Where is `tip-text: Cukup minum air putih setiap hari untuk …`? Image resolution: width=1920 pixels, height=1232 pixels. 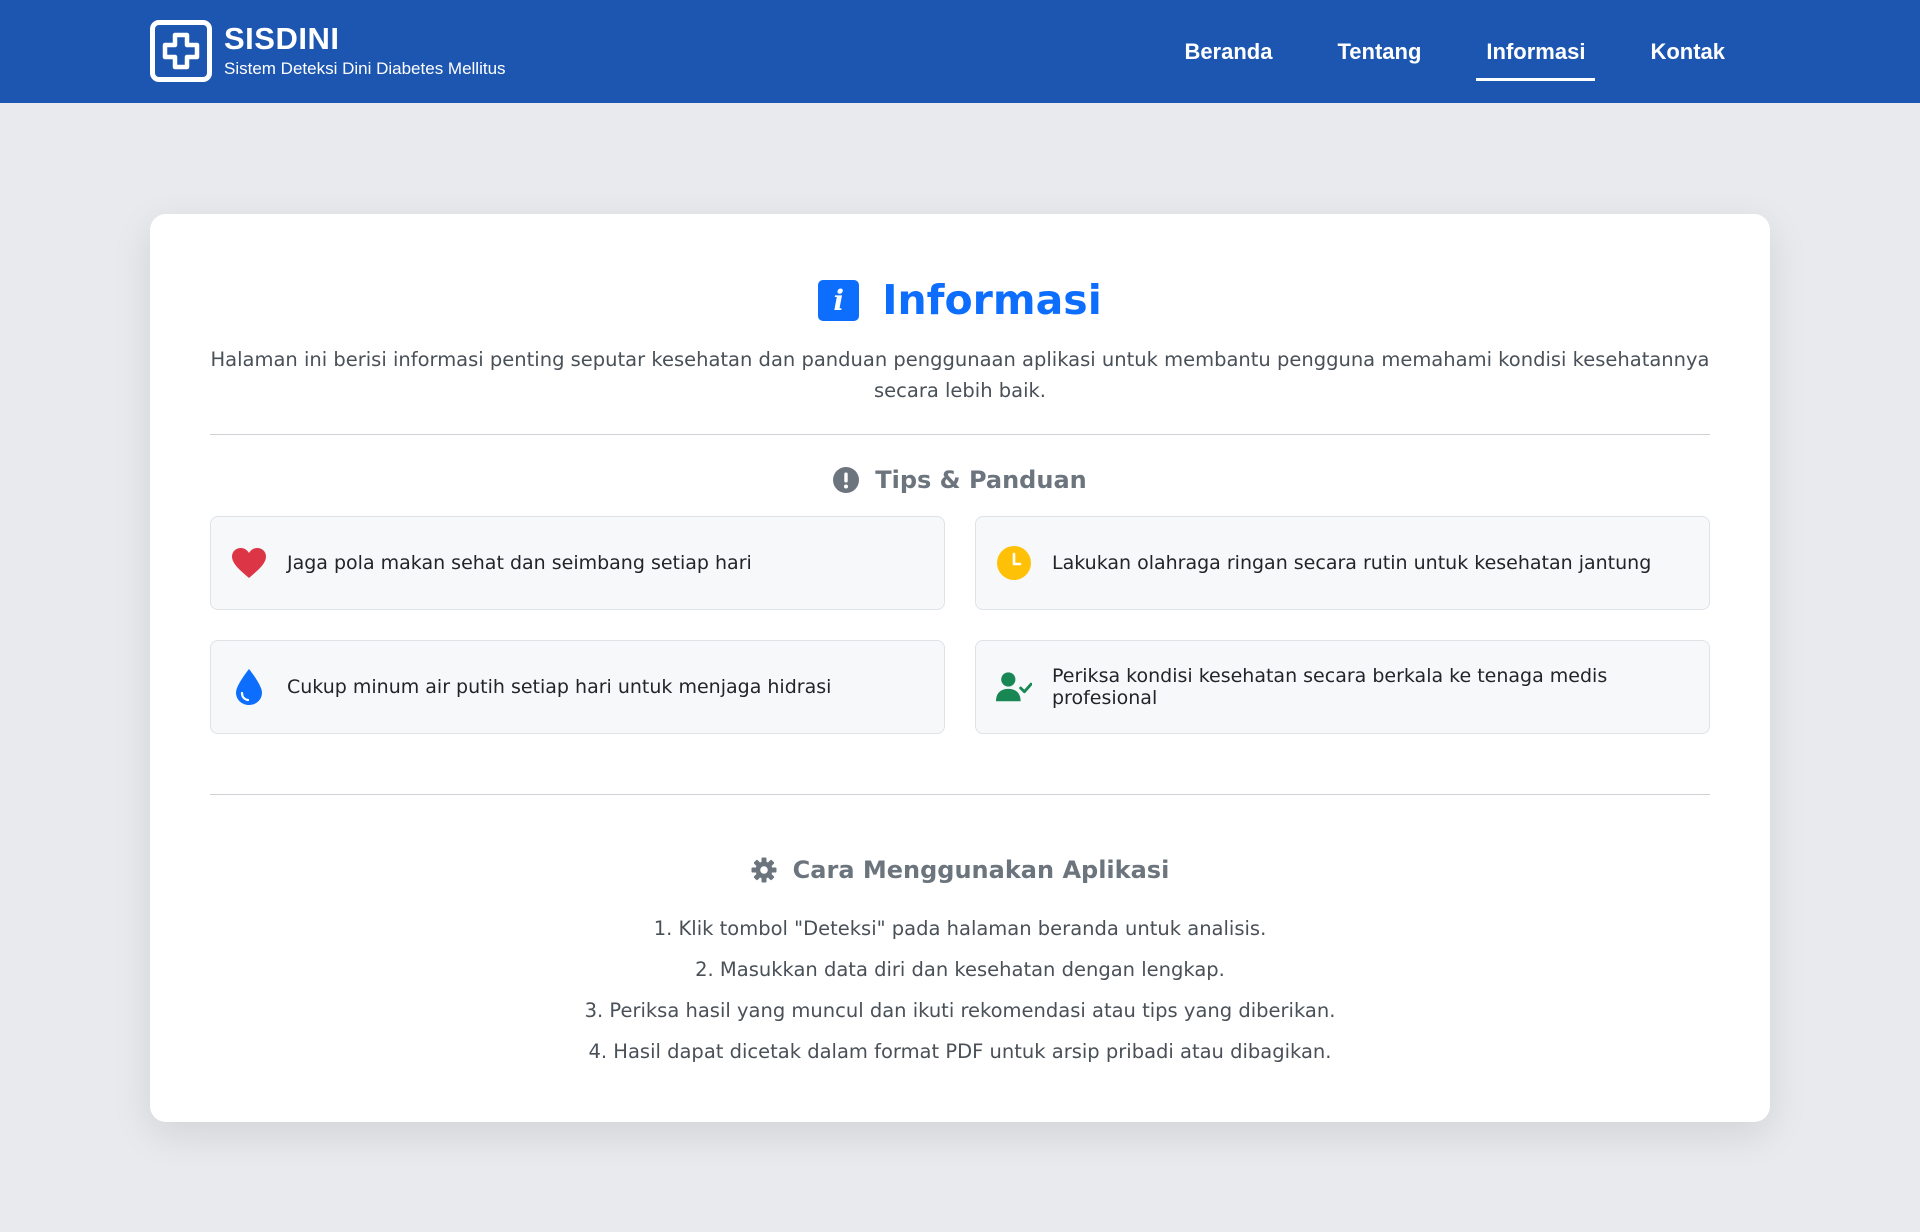
tip-text: Cukup minum air putih setiap hari untuk … is located at coordinates (559, 687).